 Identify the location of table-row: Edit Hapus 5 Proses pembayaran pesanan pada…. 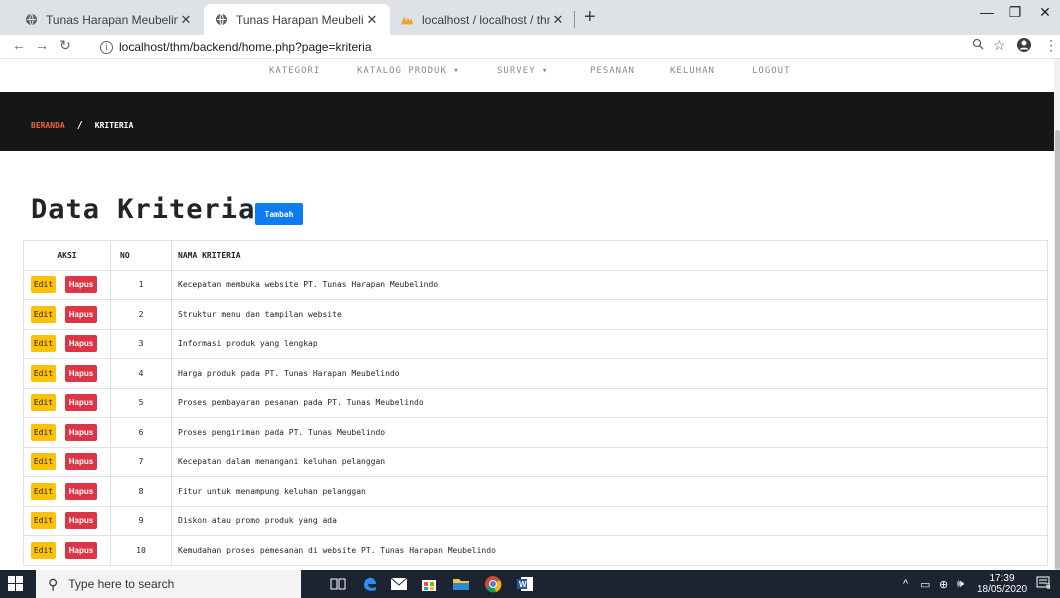
(535, 402).